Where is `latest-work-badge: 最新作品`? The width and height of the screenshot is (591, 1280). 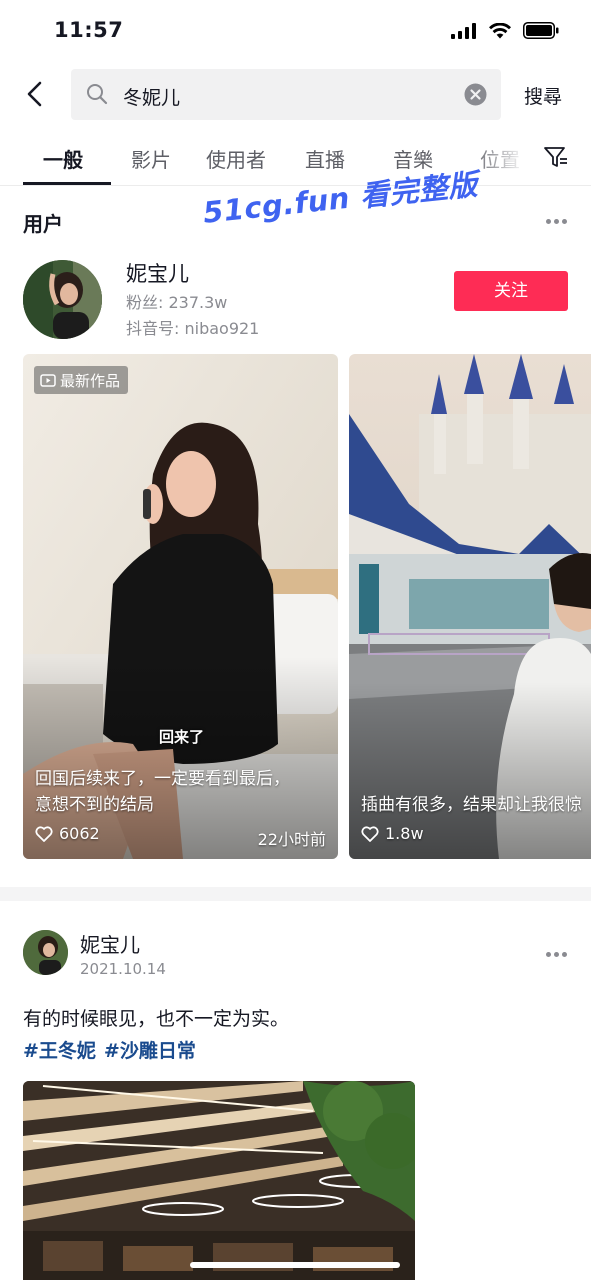
latest-work-badge: 最新作品 is located at coordinates (81, 380).